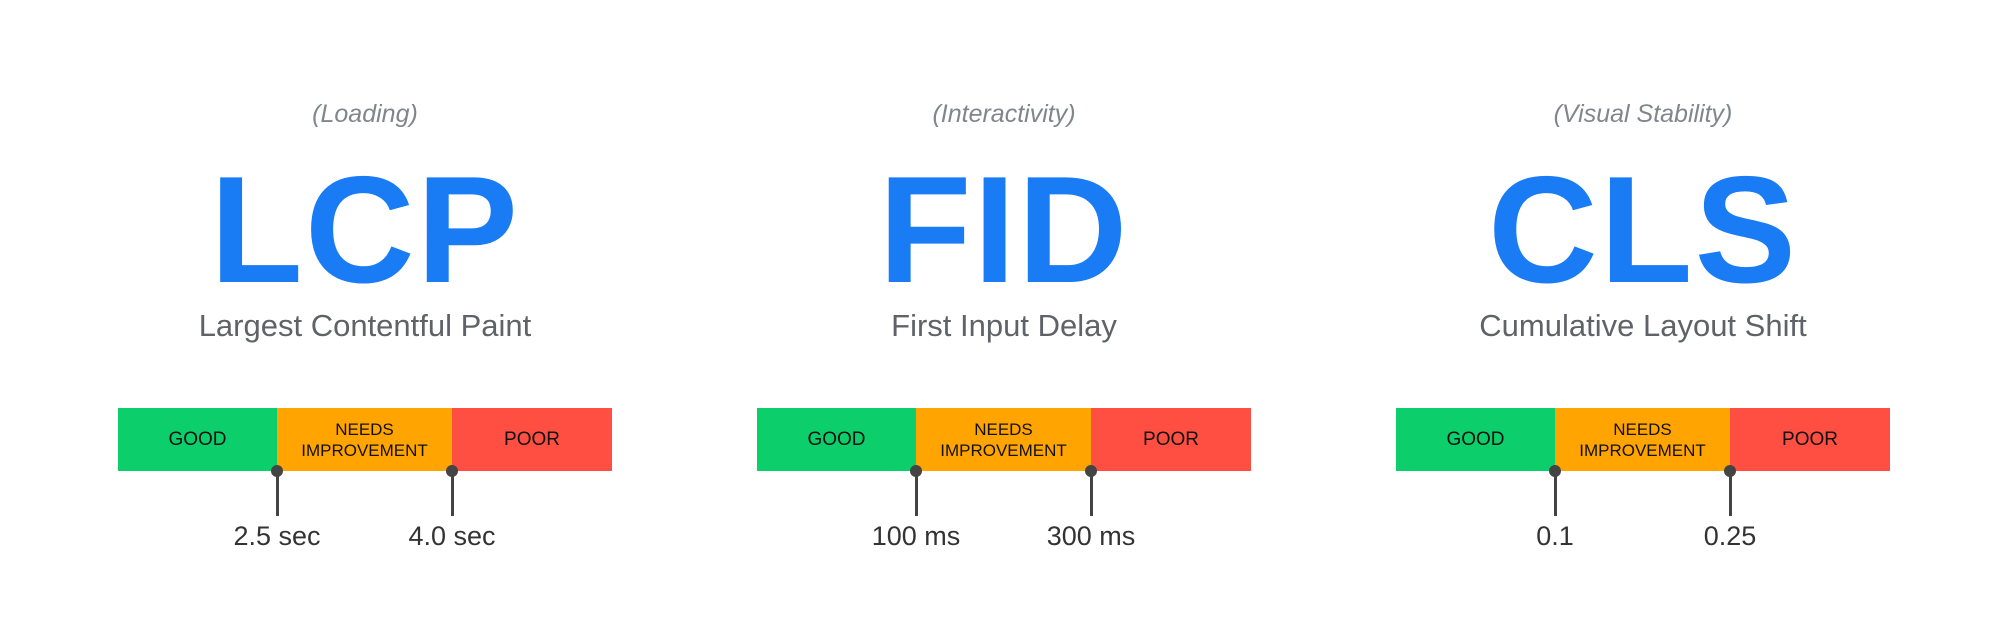 This screenshot has height=628, width=1994. I want to click on metric-abbreviation: CLS, so click(1643, 230).